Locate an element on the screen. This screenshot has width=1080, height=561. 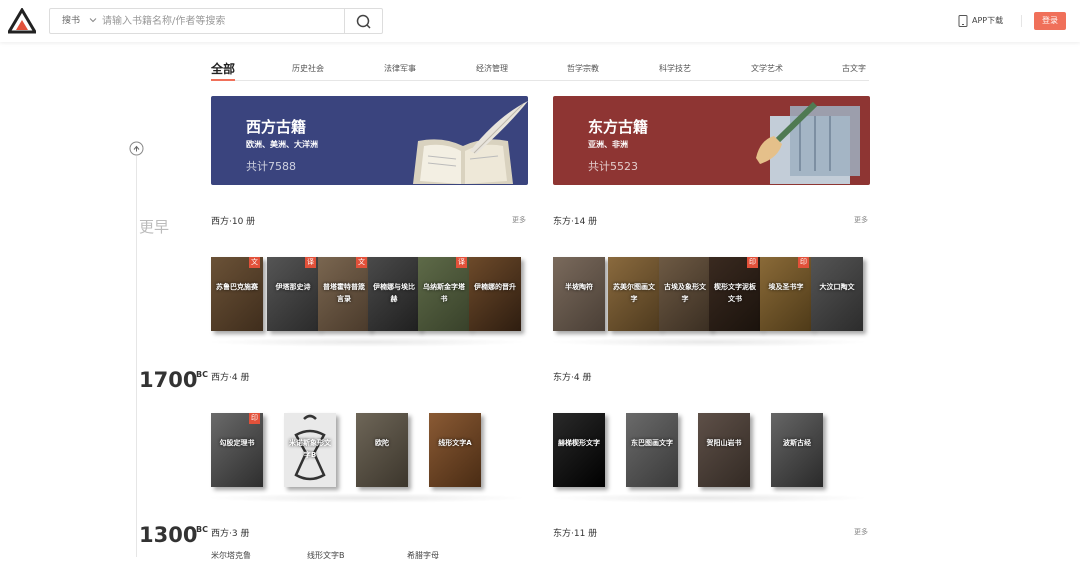
book-title: 苏美尔图画文字 is located at coordinates (634, 293).